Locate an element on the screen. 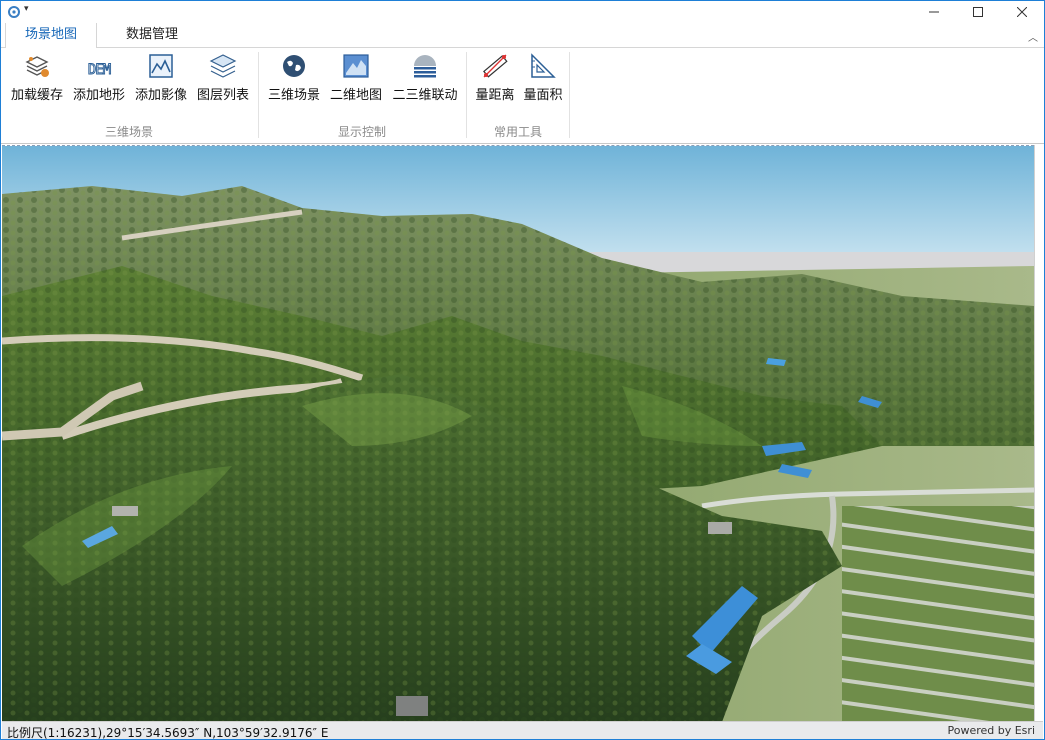 This screenshot has height=740, width=1045. globe-icon is located at coordinates (294, 66).